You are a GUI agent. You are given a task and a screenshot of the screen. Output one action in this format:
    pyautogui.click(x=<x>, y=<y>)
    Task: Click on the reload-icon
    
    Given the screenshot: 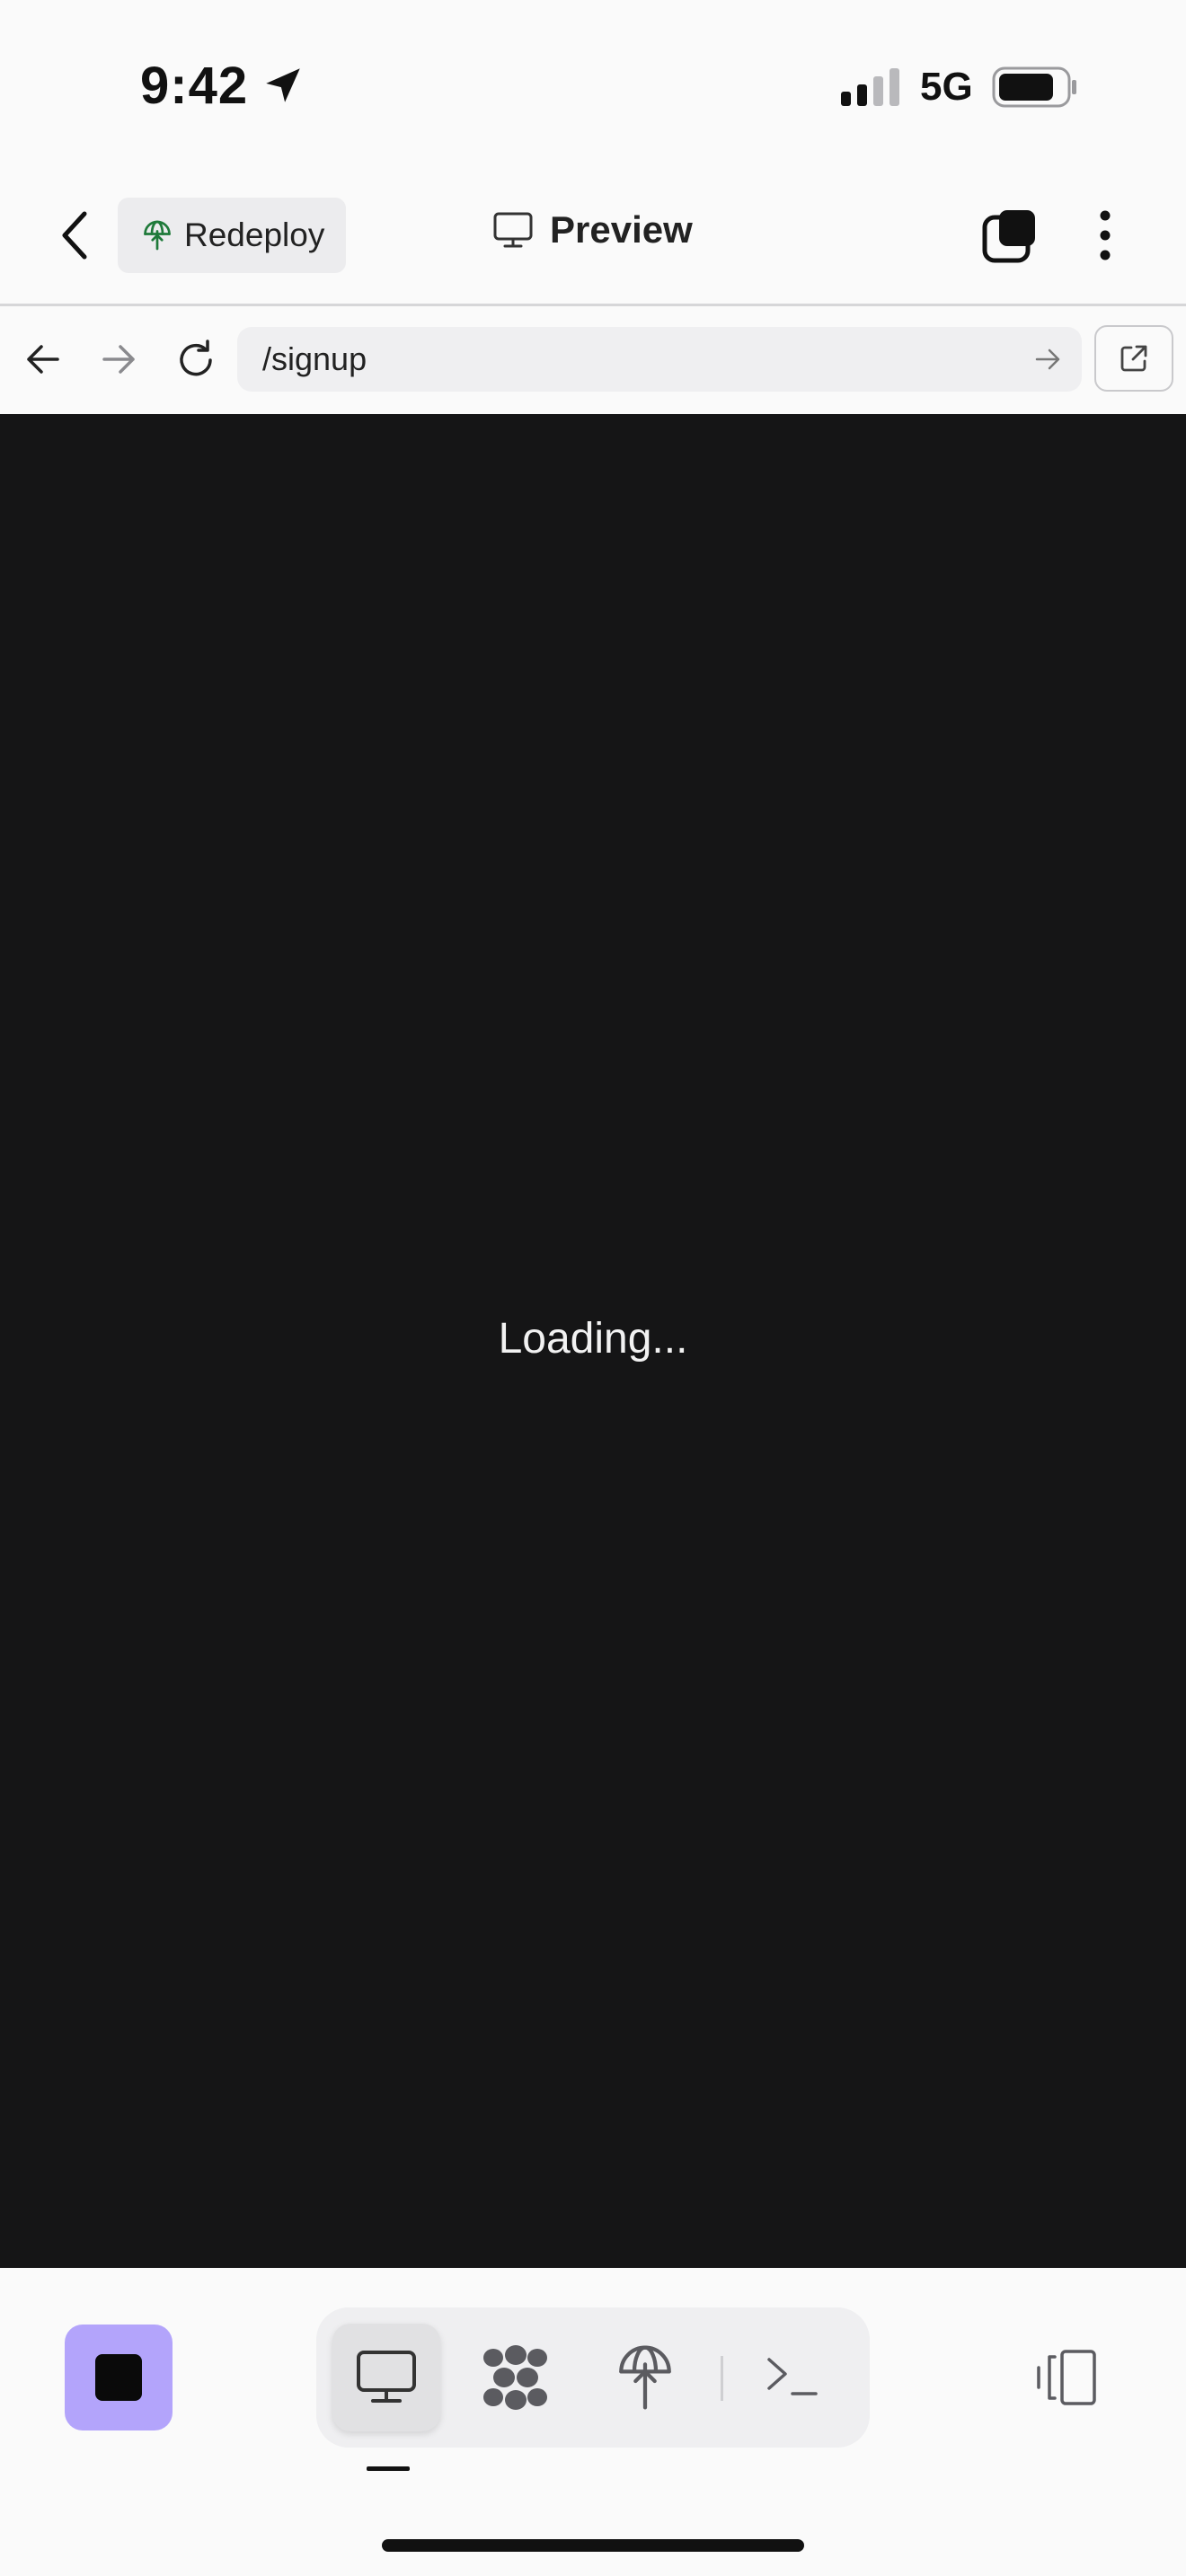 What is the action you would take?
    pyautogui.click(x=196, y=358)
    